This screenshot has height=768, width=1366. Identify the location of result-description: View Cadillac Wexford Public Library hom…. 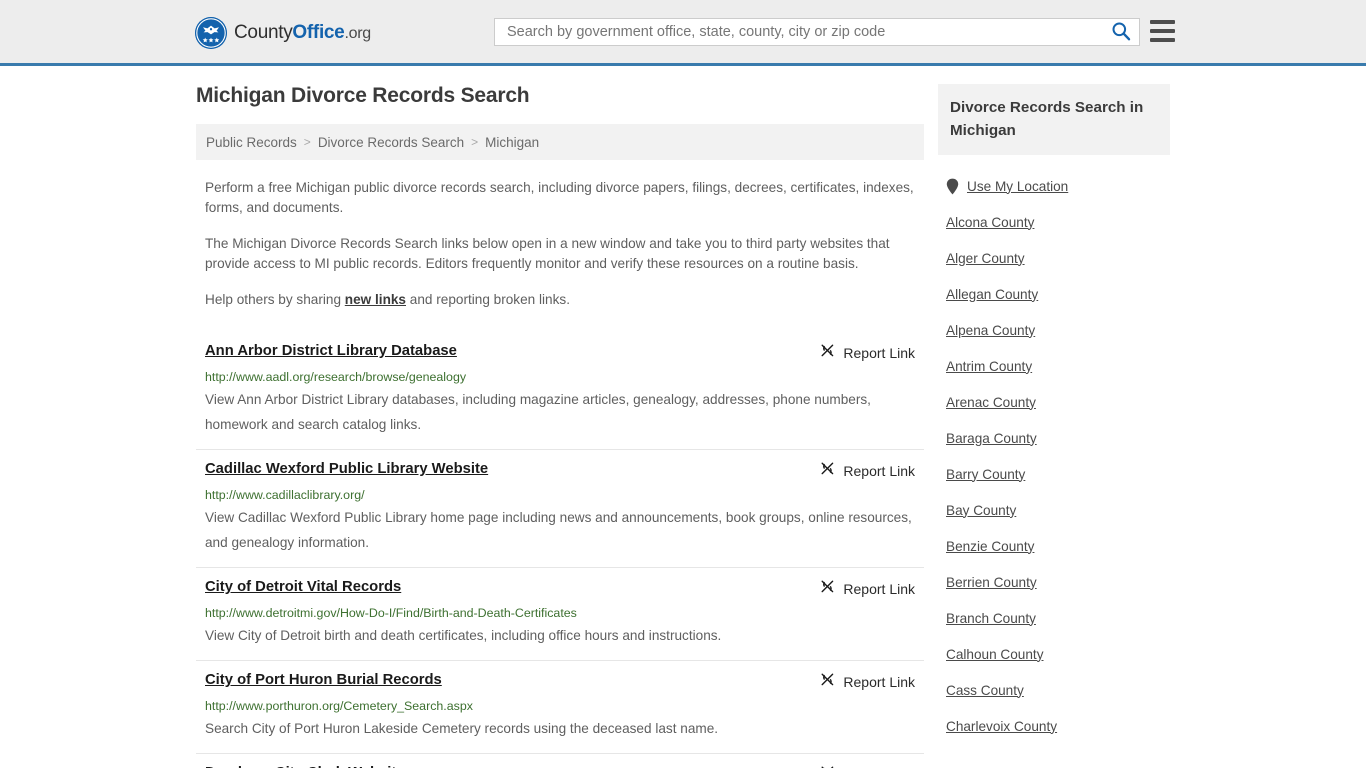
(558, 530).